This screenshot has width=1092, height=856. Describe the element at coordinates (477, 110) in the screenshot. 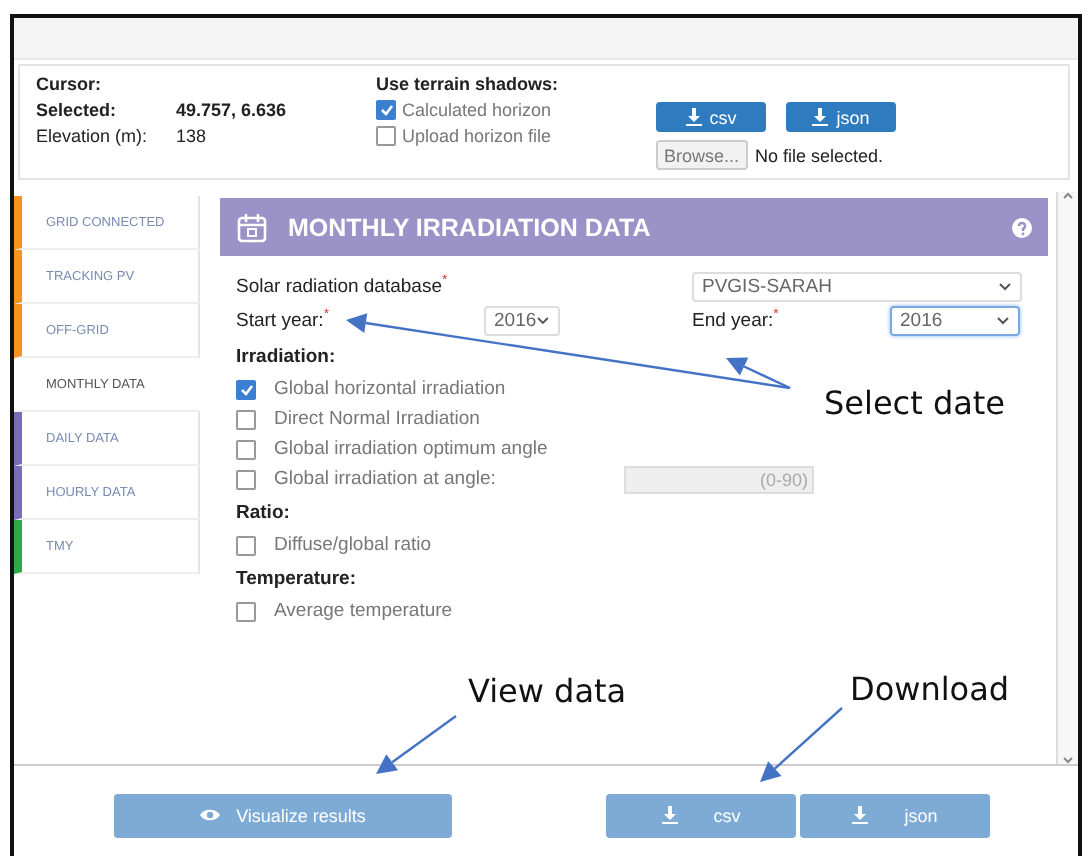

I see `option-label: Calculated horizon` at that location.